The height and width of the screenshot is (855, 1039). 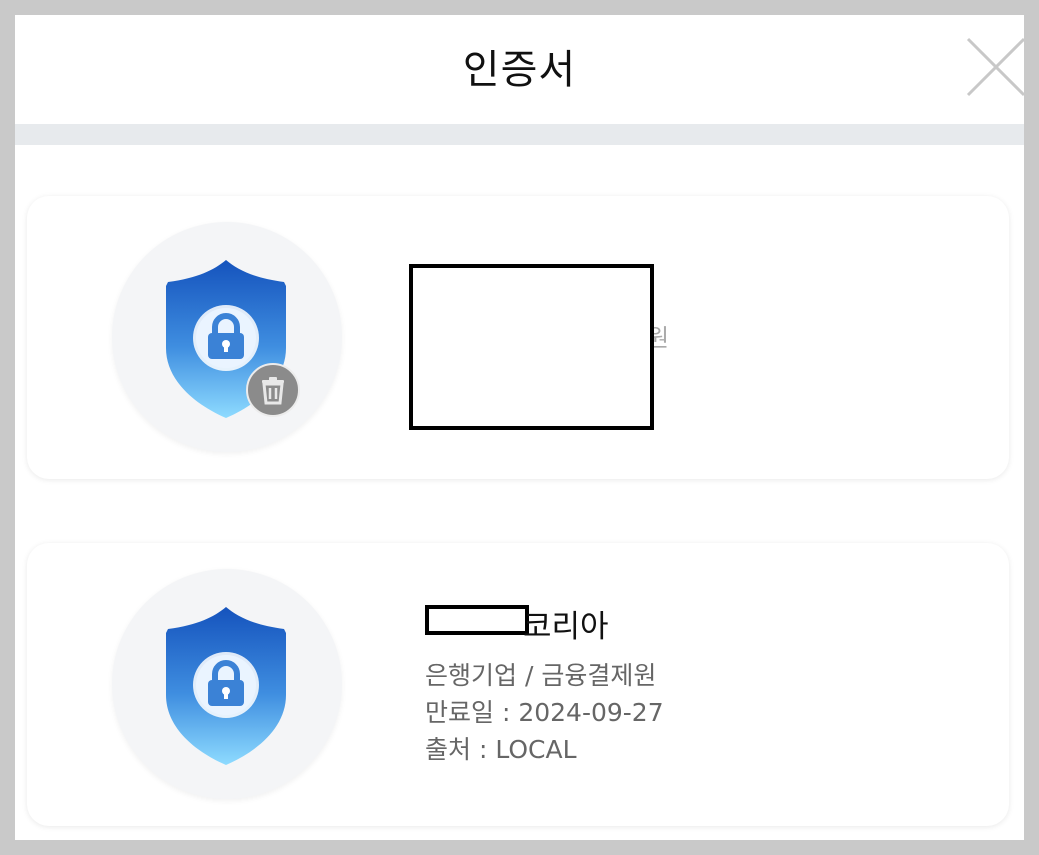 I want to click on certificate-name-text: 코리아, so click(x=566, y=627).